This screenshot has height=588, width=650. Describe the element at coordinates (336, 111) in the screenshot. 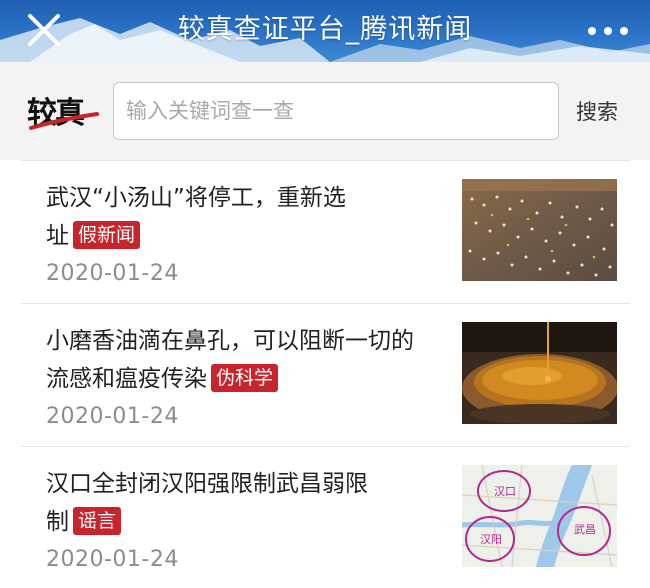

I see `search-input` at that location.